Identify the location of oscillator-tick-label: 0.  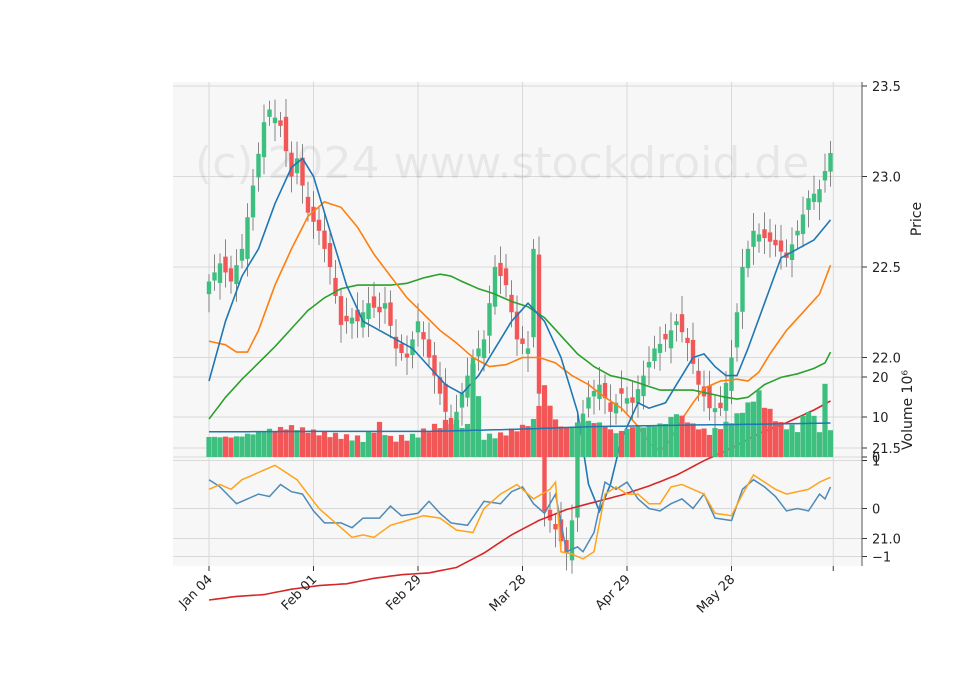
(876, 510).